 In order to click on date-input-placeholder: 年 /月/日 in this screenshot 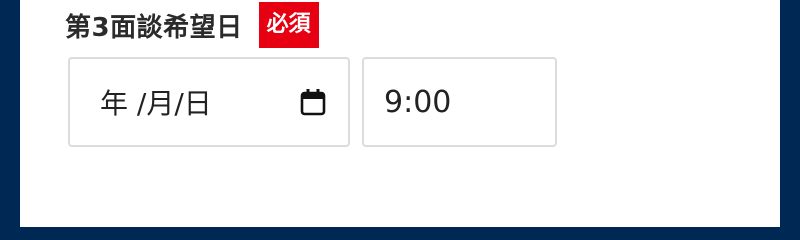, I will do `click(156, 103)`.